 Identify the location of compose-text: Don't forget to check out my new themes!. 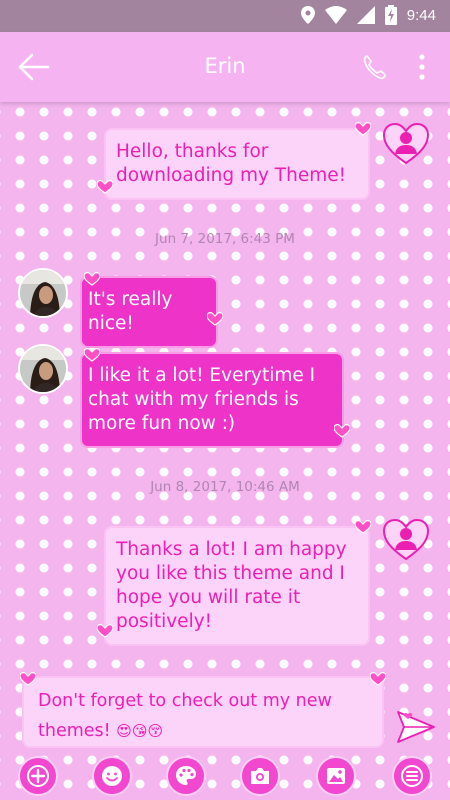
(185, 716).